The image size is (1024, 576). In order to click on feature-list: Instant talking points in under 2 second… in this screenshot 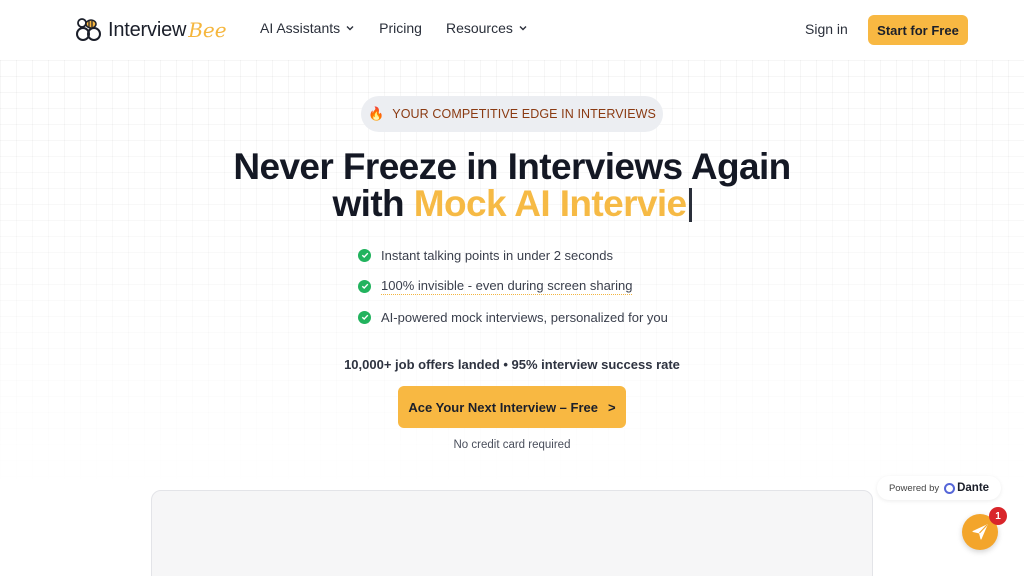, I will do `click(513, 292)`.